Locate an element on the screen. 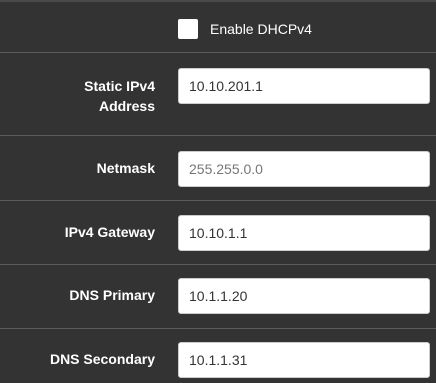 The image size is (436, 383). dns-secondary-label: DNS Secondary is located at coordinates (102, 359).